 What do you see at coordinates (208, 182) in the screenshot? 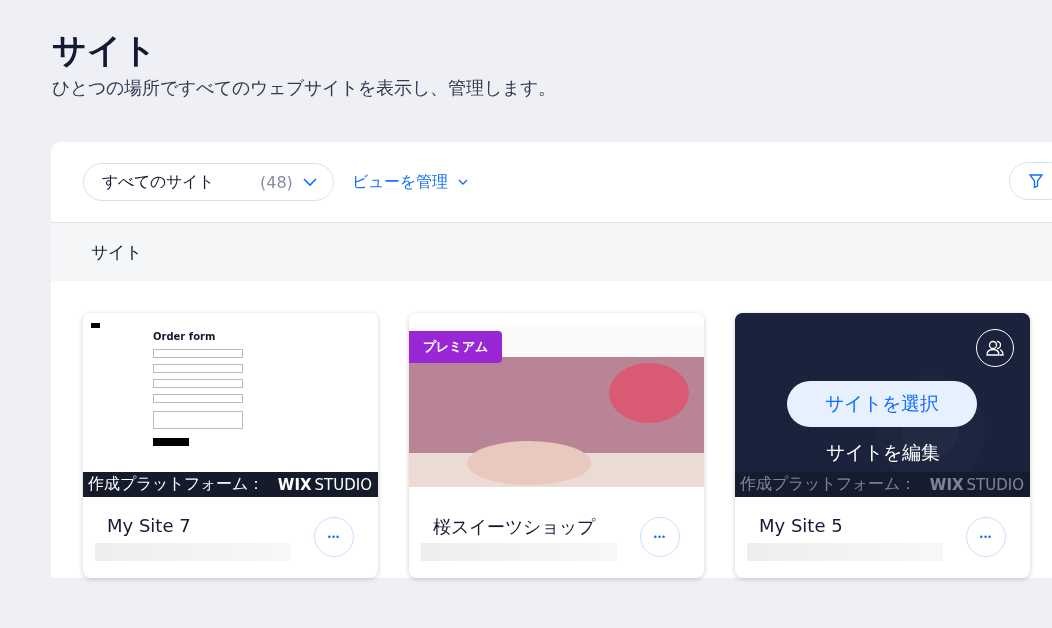
I see `view-filter-dropdown: すべてのサイト (48)` at bounding box center [208, 182].